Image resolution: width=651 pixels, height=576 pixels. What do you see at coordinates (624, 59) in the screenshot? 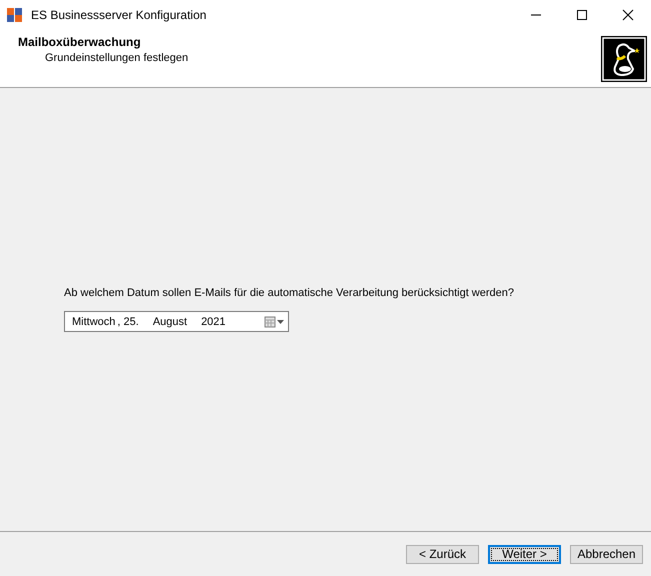
I see `wizard-hat-icon` at bounding box center [624, 59].